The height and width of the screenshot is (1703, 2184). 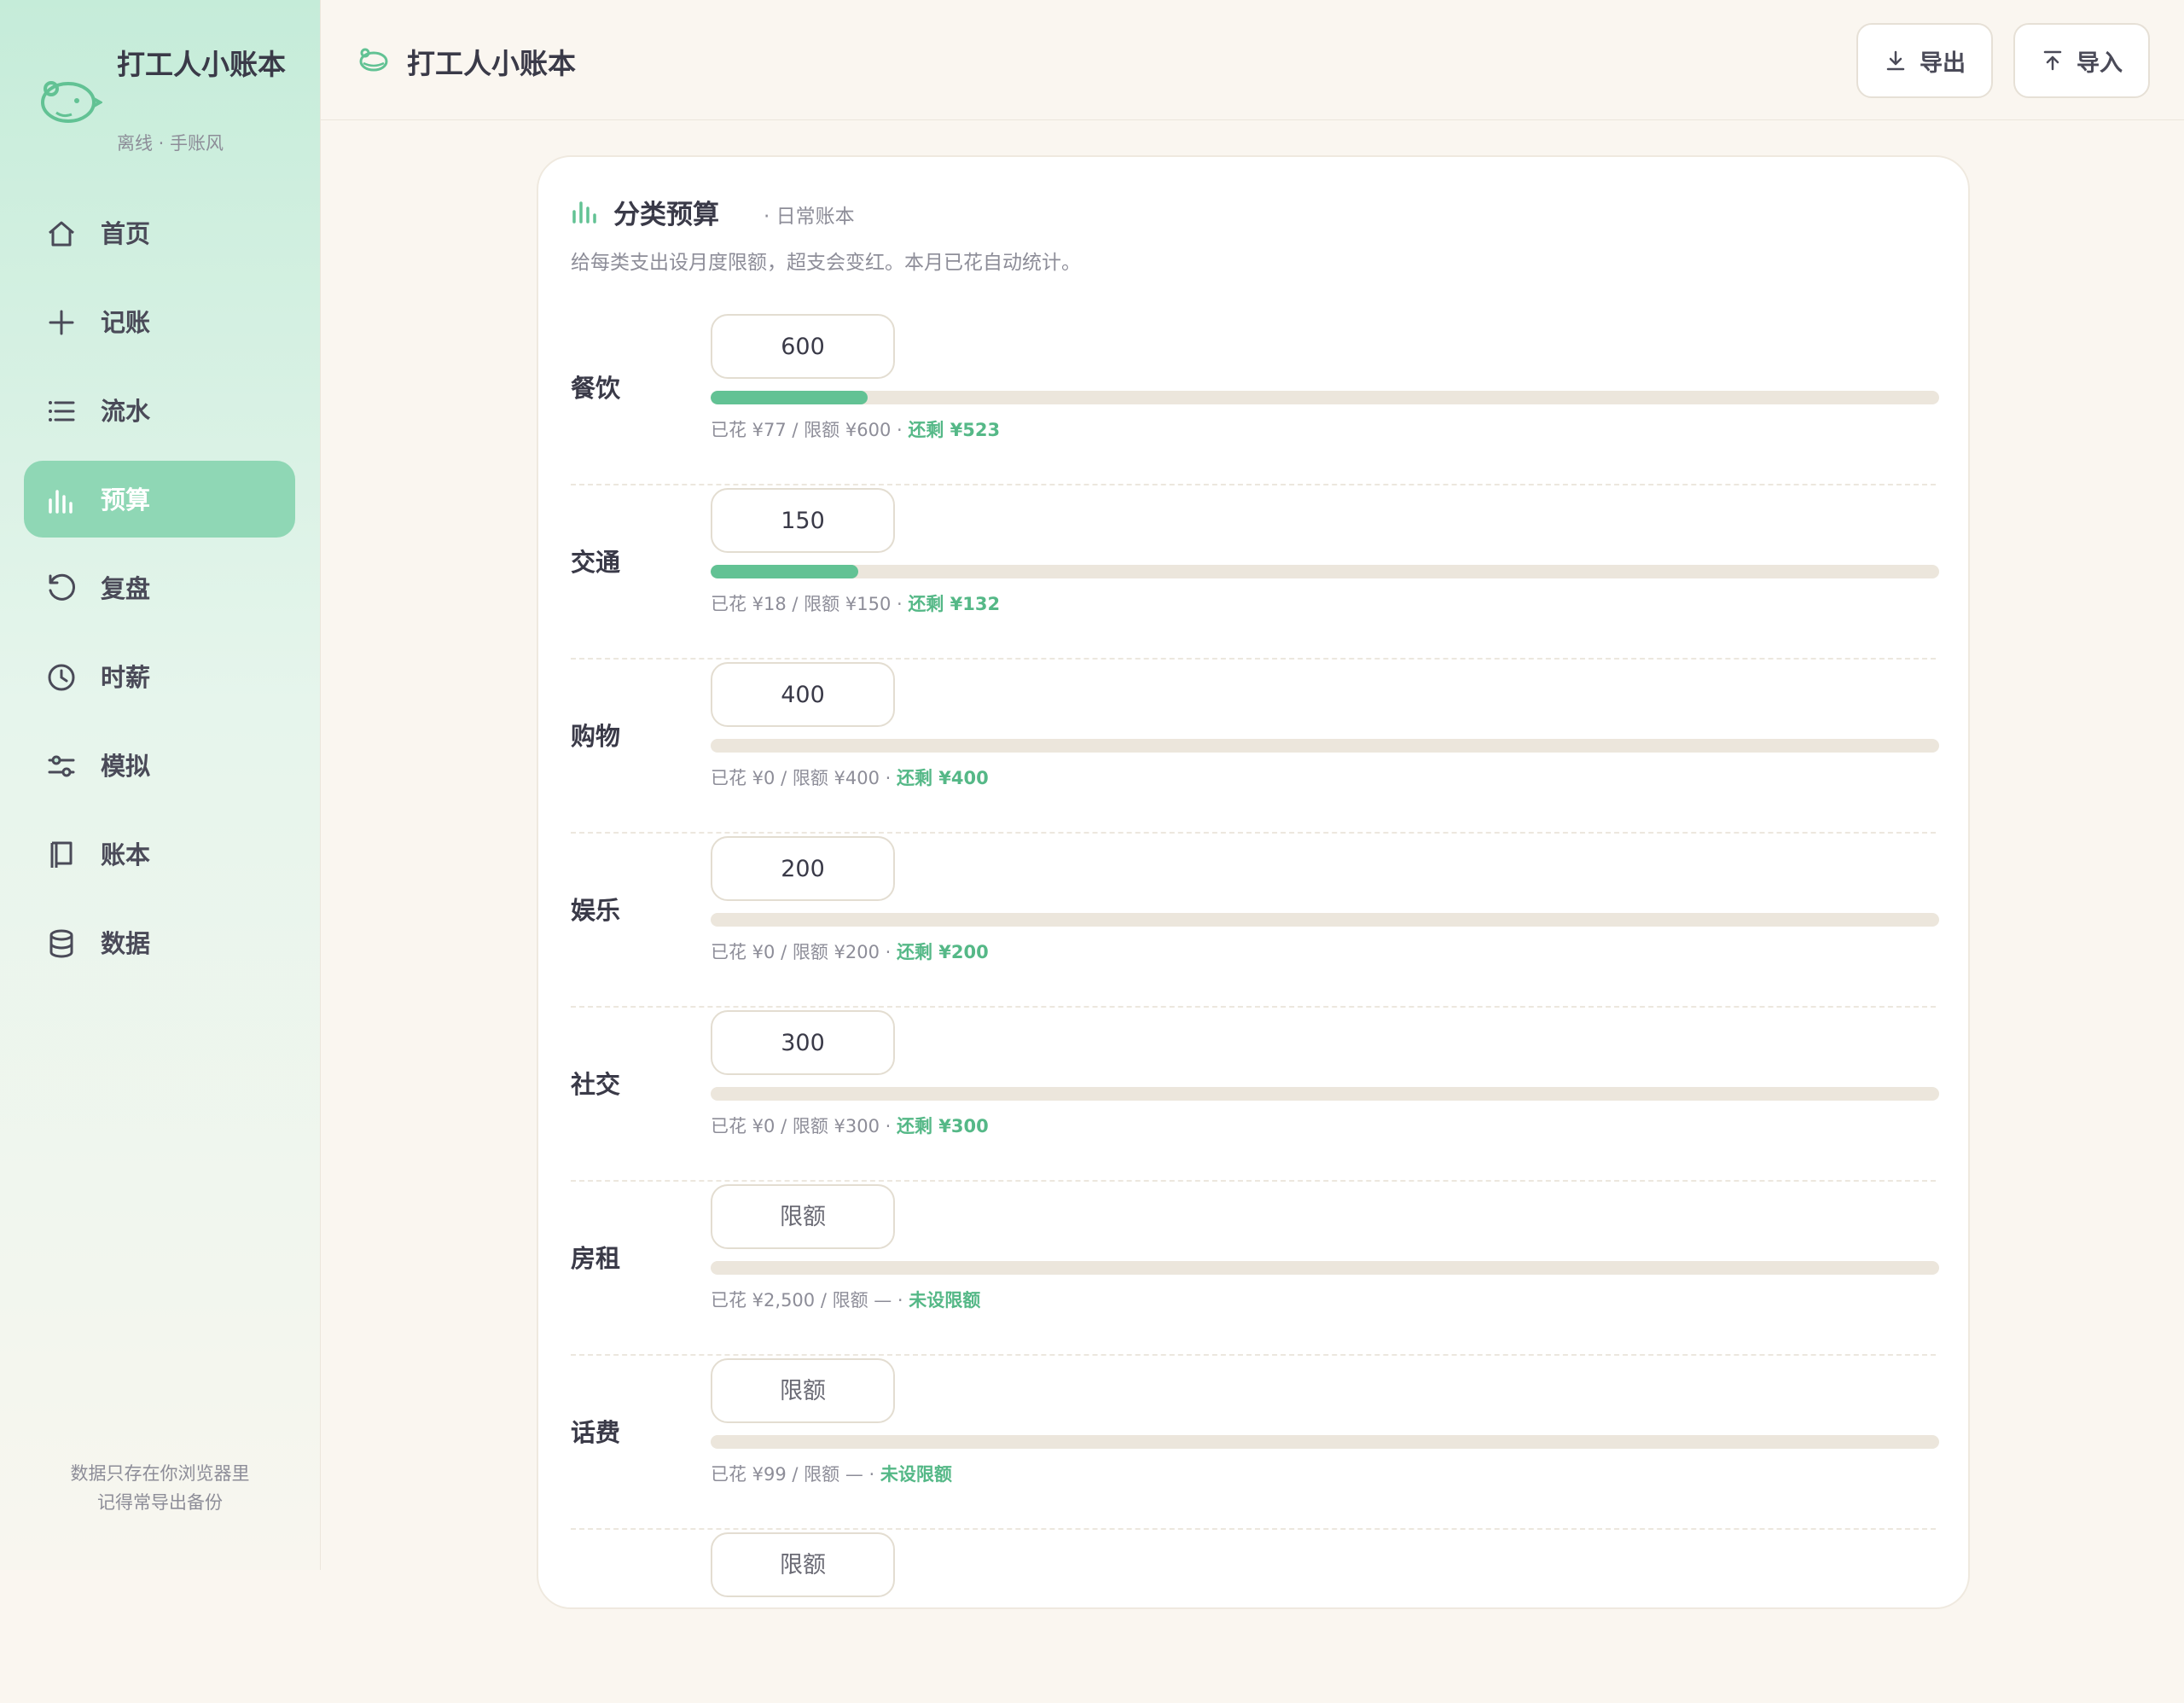 What do you see at coordinates (126, 499) in the screenshot?
I see `sidebar-item-label: 预算` at bounding box center [126, 499].